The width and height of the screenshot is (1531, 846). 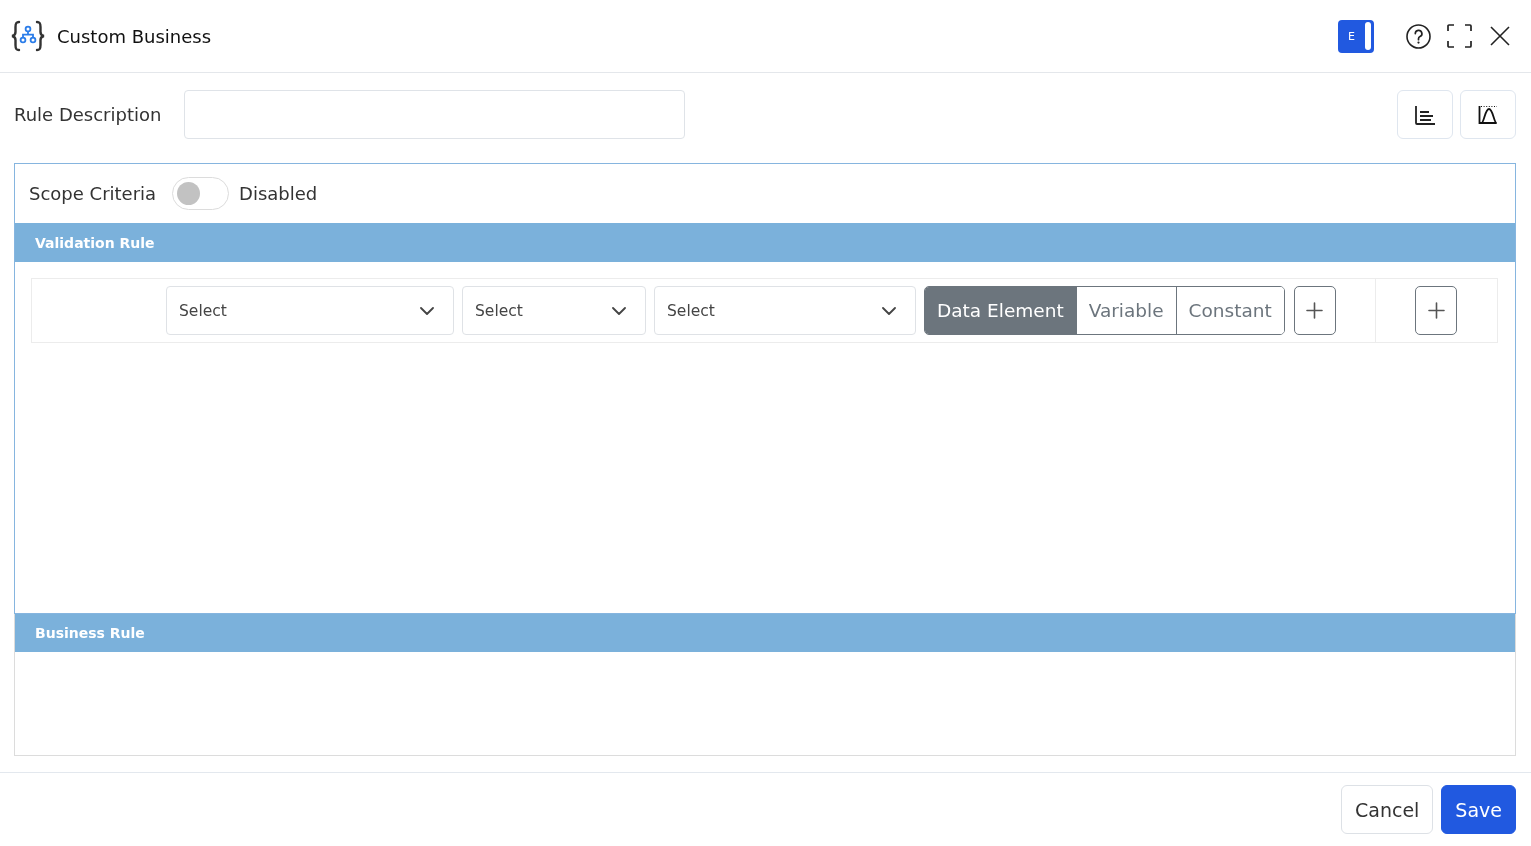 I want to click on help-button, so click(x=1418, y=36).